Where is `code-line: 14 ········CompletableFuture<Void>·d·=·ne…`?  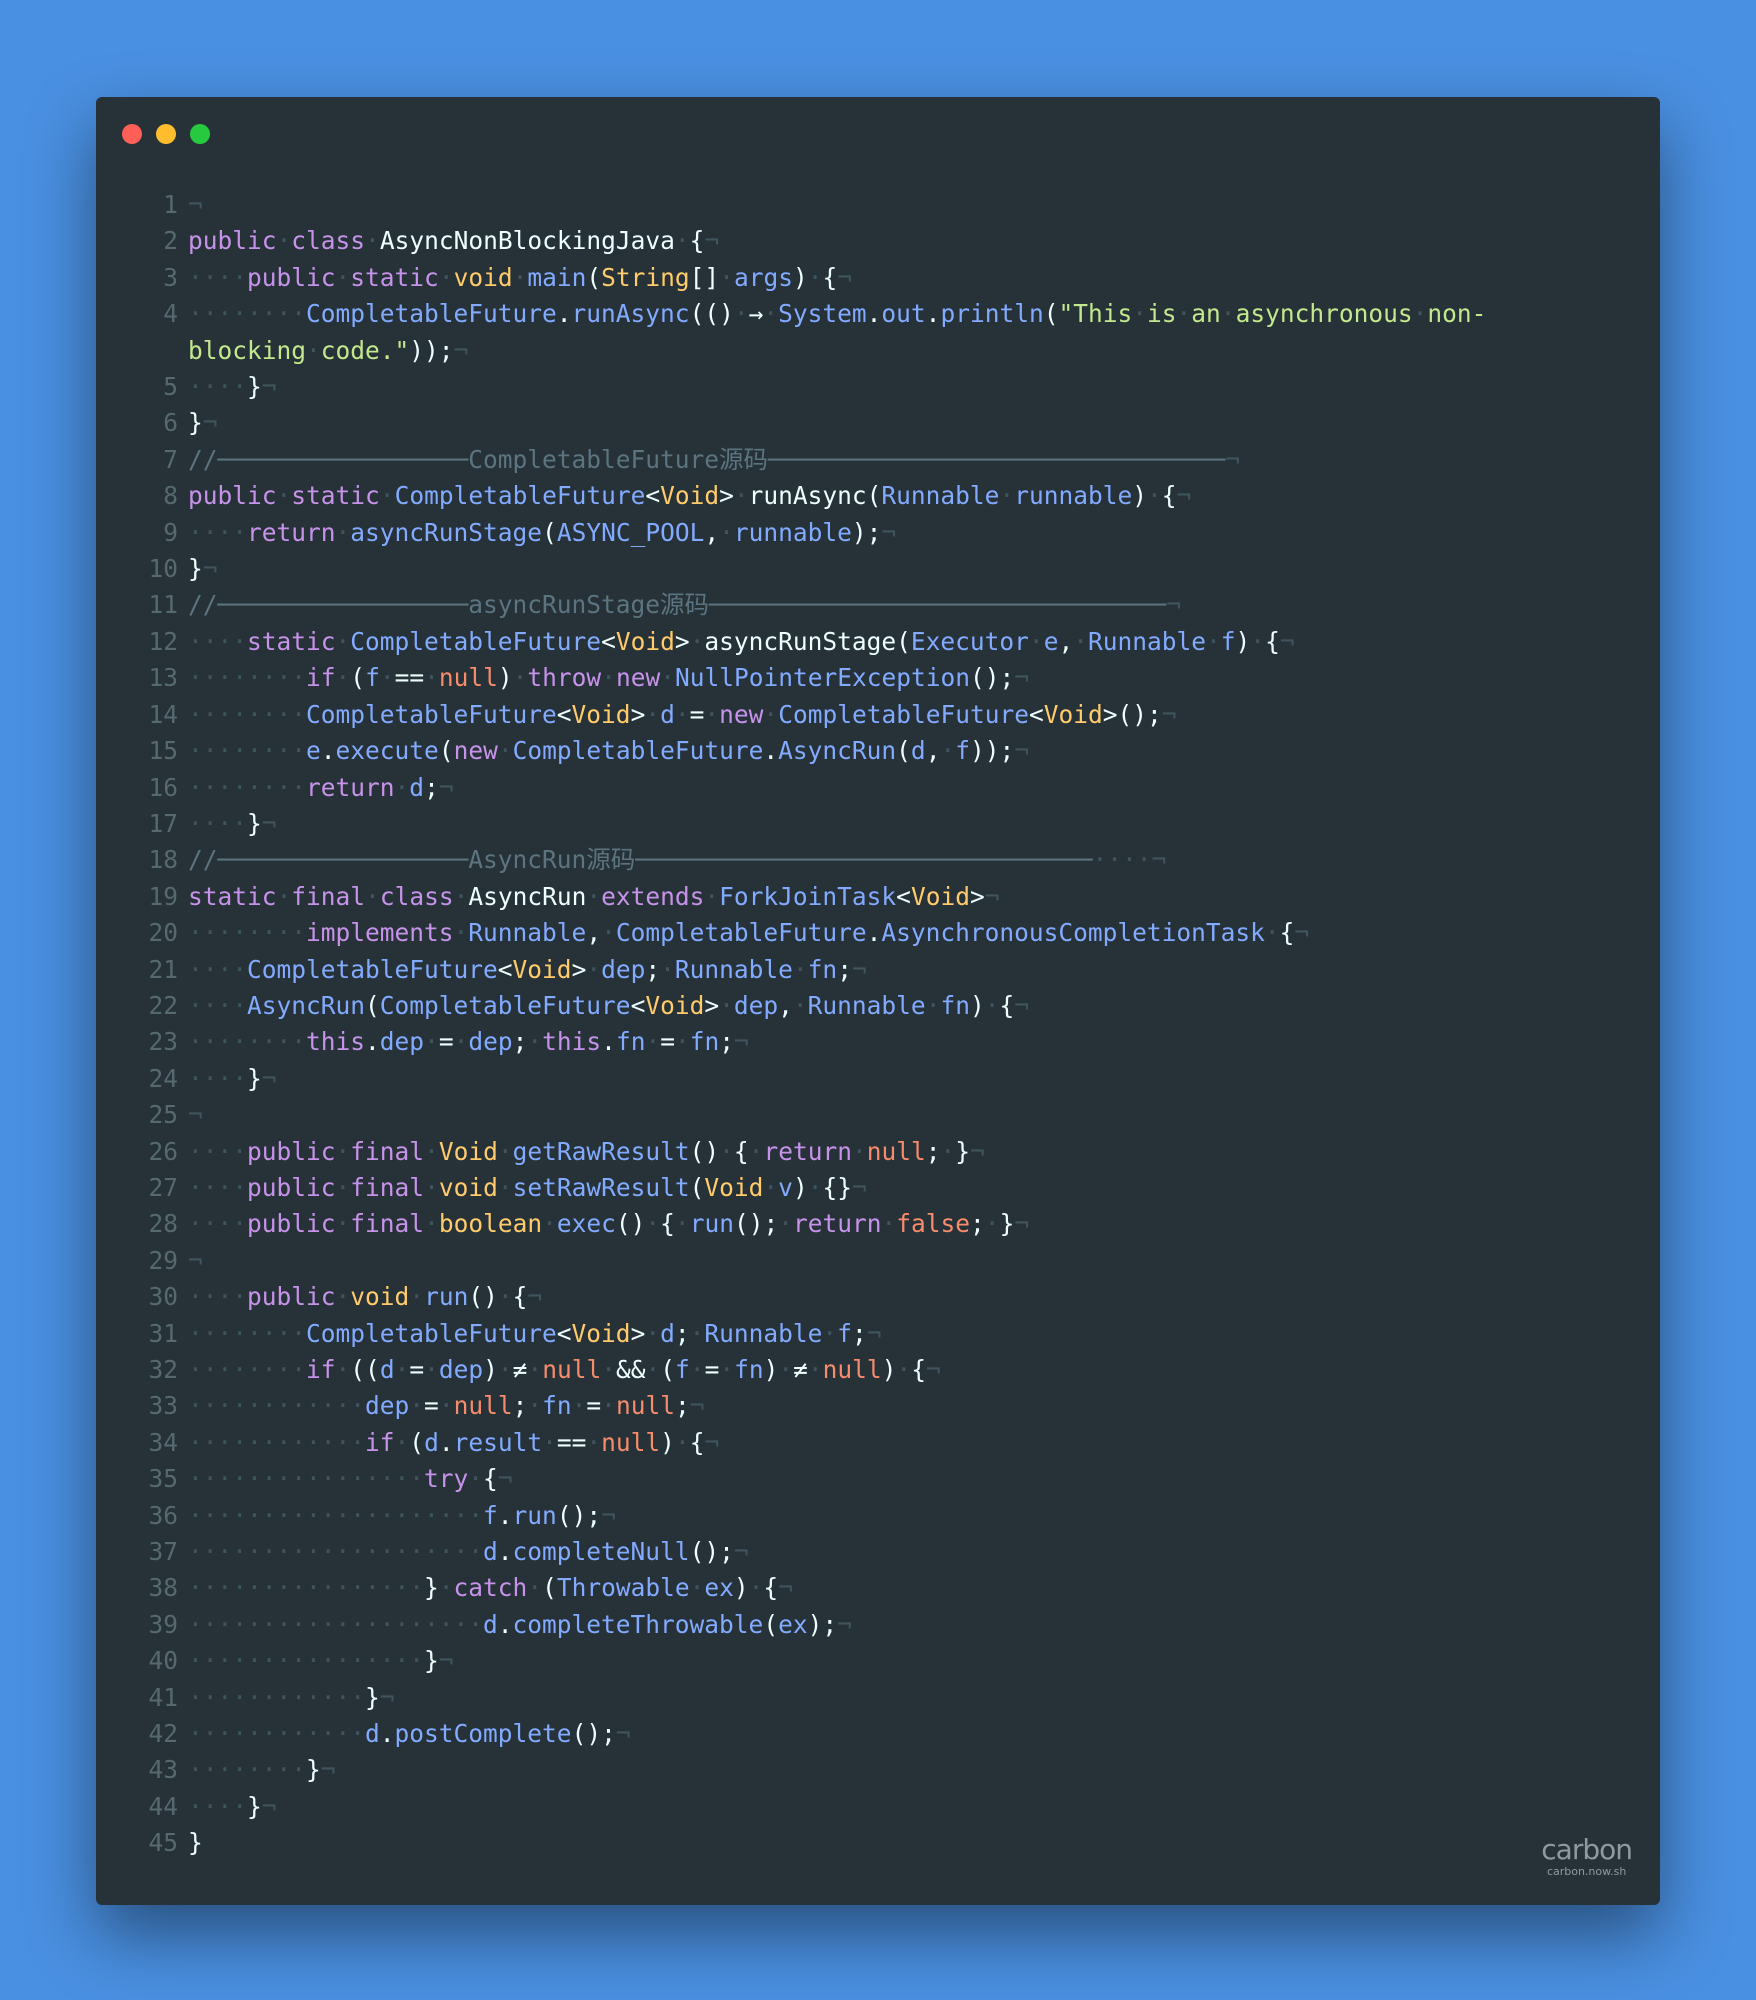
code-line: 14 ········CompletableFuture<Void>·d·=·ne… is located at coordinates (881, 715).